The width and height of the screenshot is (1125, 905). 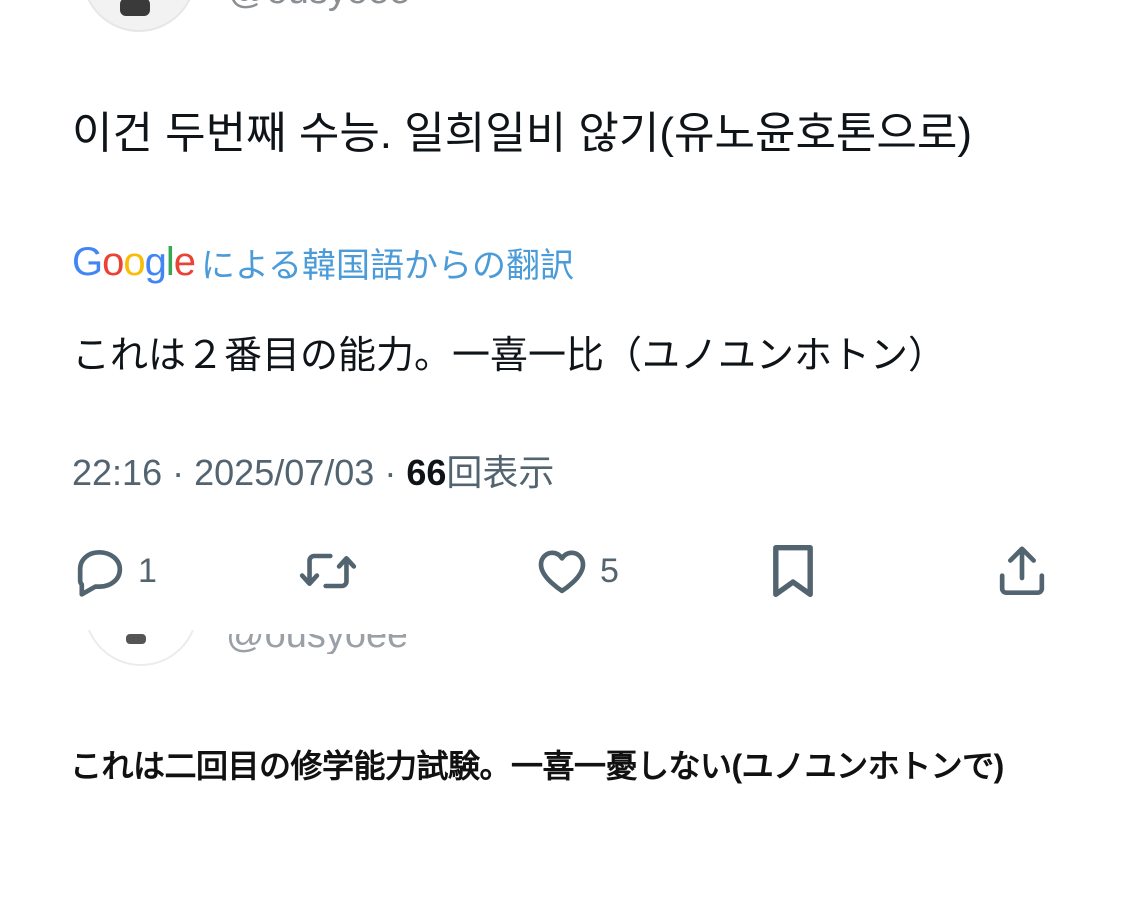 What do you see at coordinates (537, 766) in the screenshot?
I see `caption-text: これは二回目の修学能力試験。一喜一憂しない(ユノユンホトンで)` at bounding box center [537, 766].